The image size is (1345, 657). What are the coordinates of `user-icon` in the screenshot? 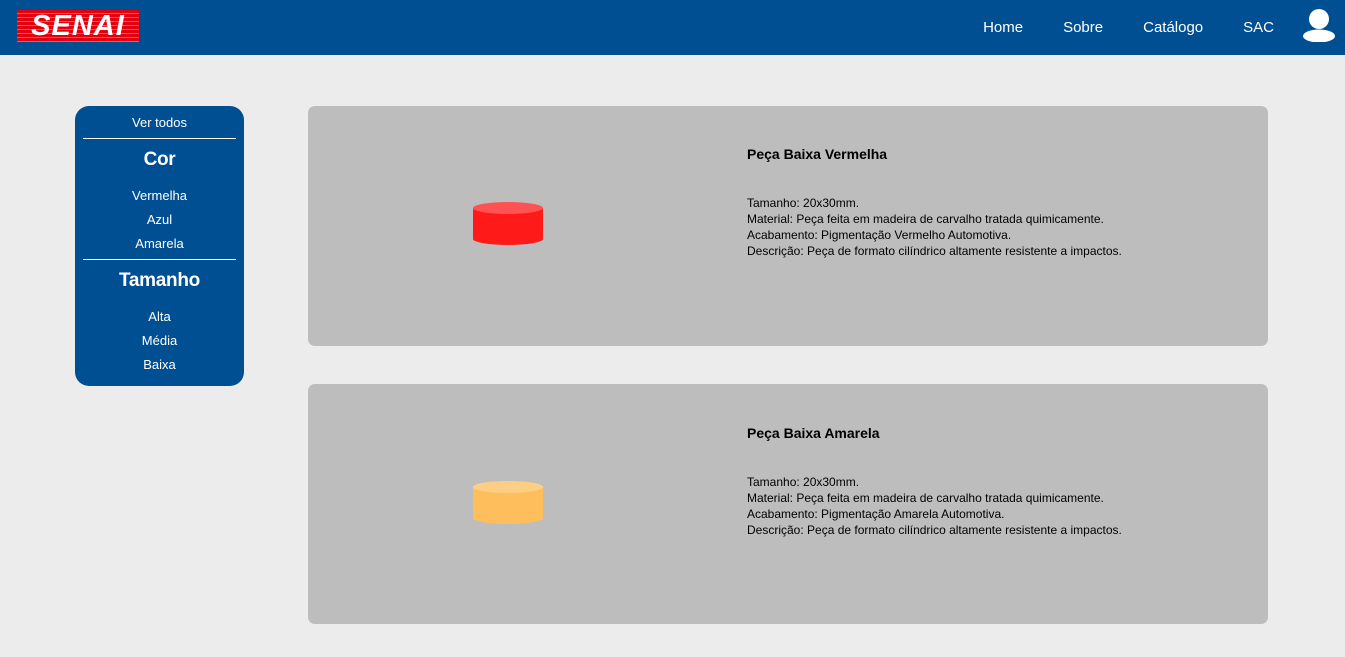 It's located at (1319, 25).